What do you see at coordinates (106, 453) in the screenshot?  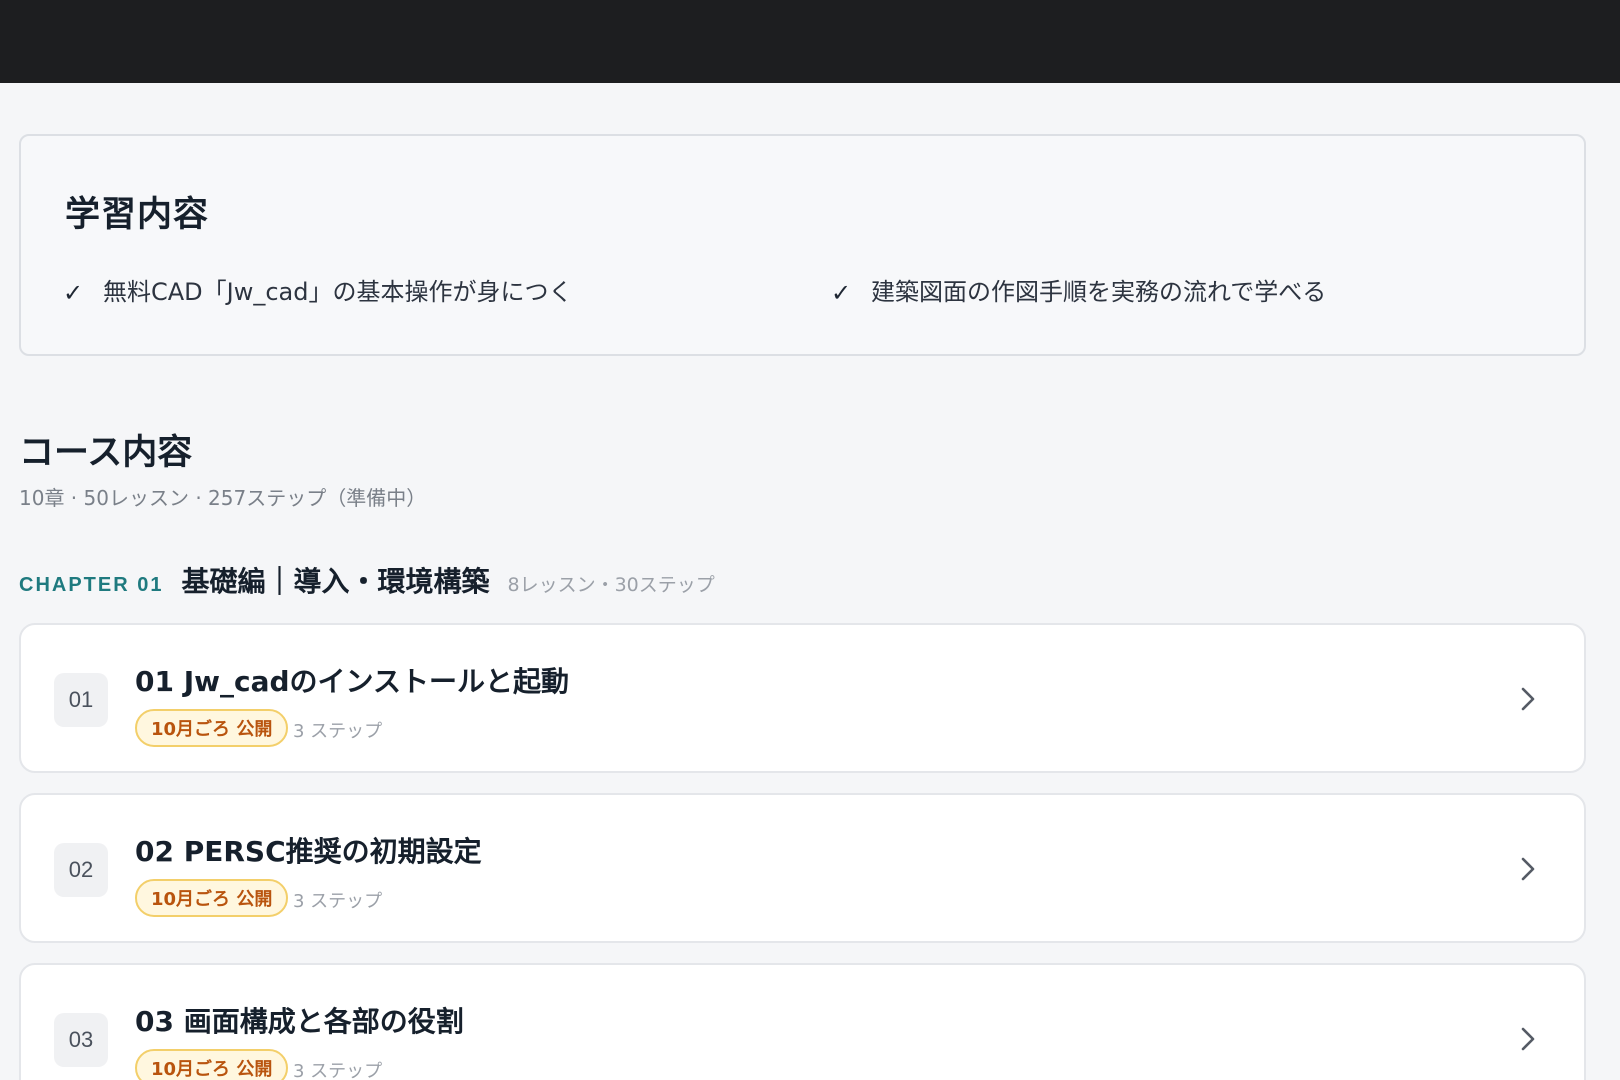 I see `course-content-title: コース内容` at bounding box center [106, 453].